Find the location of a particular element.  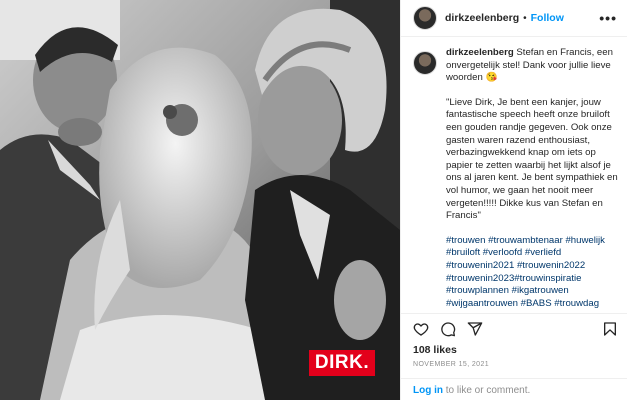

action-bar is located at coordinates (514, 326).